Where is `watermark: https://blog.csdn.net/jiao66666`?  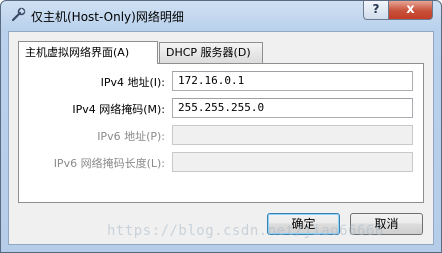
watermark: https://blog.csdn.net/jiao66666 is located at coordinates (245, 231).